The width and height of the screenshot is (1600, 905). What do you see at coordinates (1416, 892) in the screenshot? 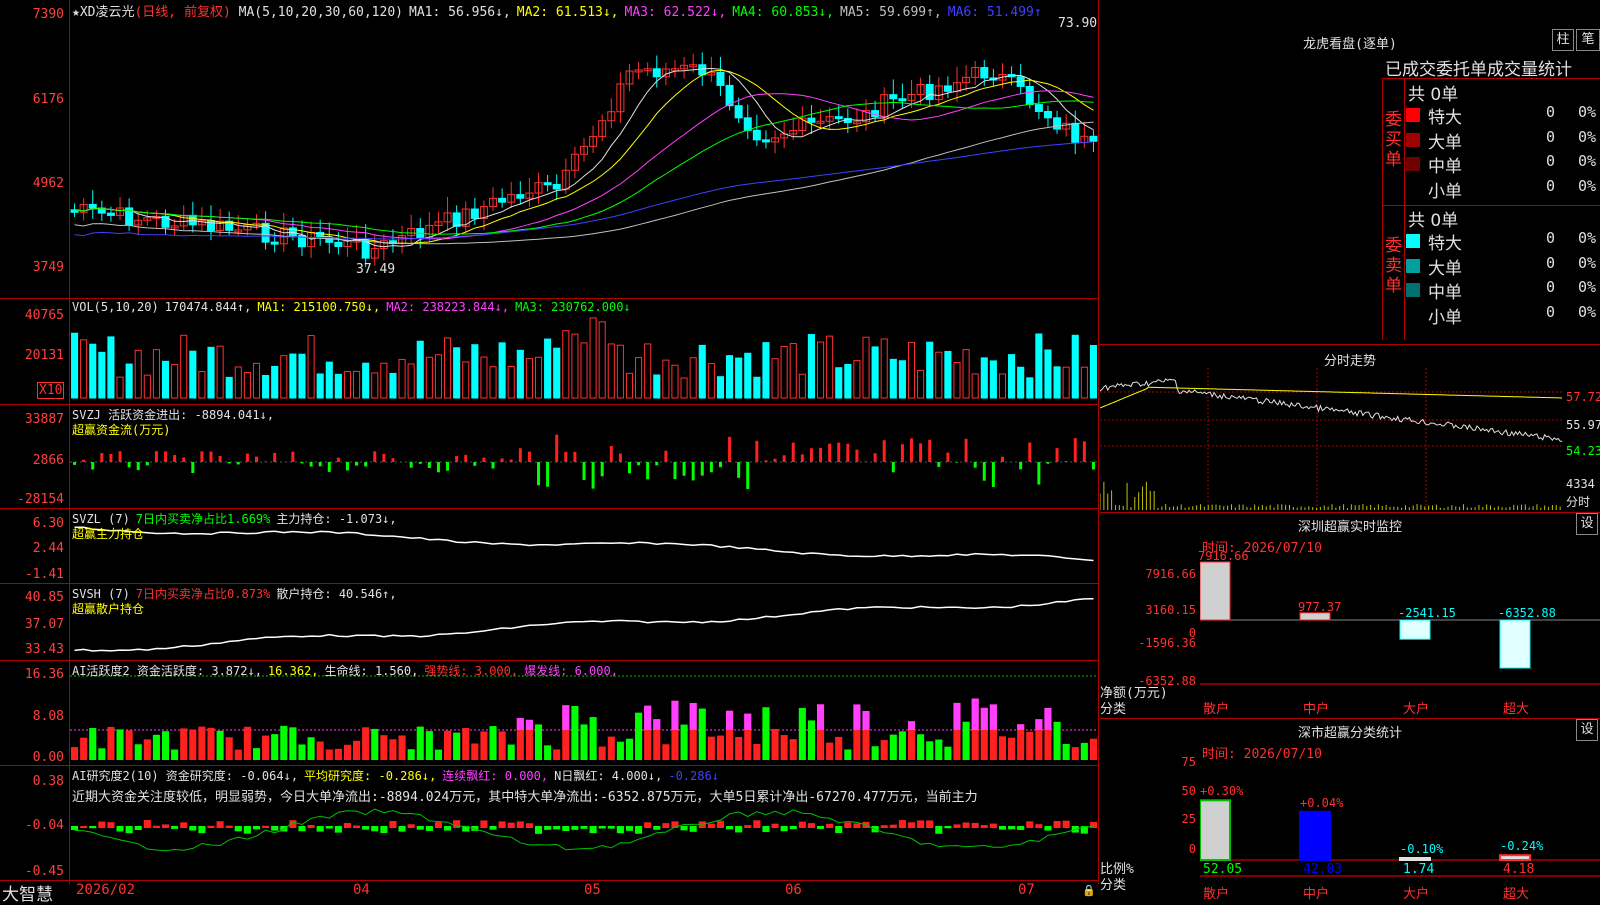
I see `ss-cat-2: 大户` at bounding box center [1416, 892].